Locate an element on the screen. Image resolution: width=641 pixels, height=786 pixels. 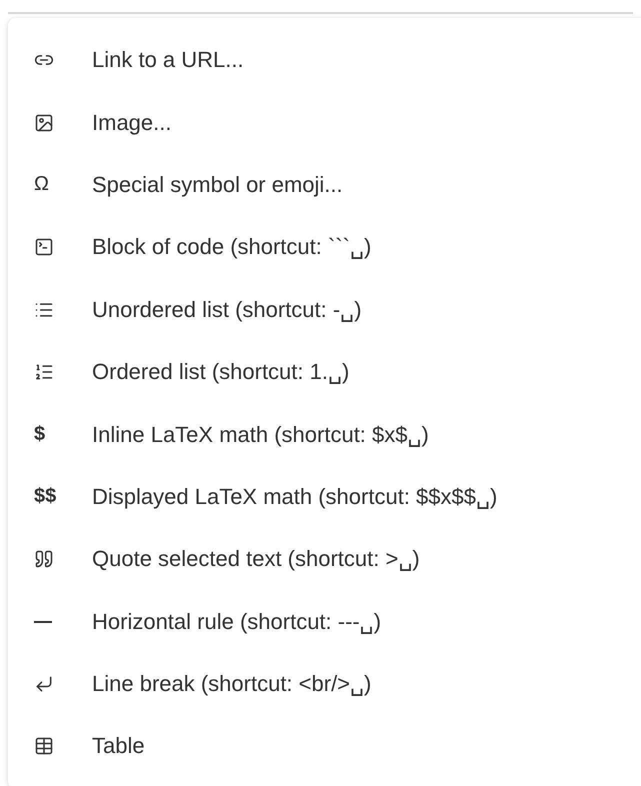
menu-item: $$ Displayed LaTeX math (shortcut: $$x$$␣) is located at coordinates (324, 497).